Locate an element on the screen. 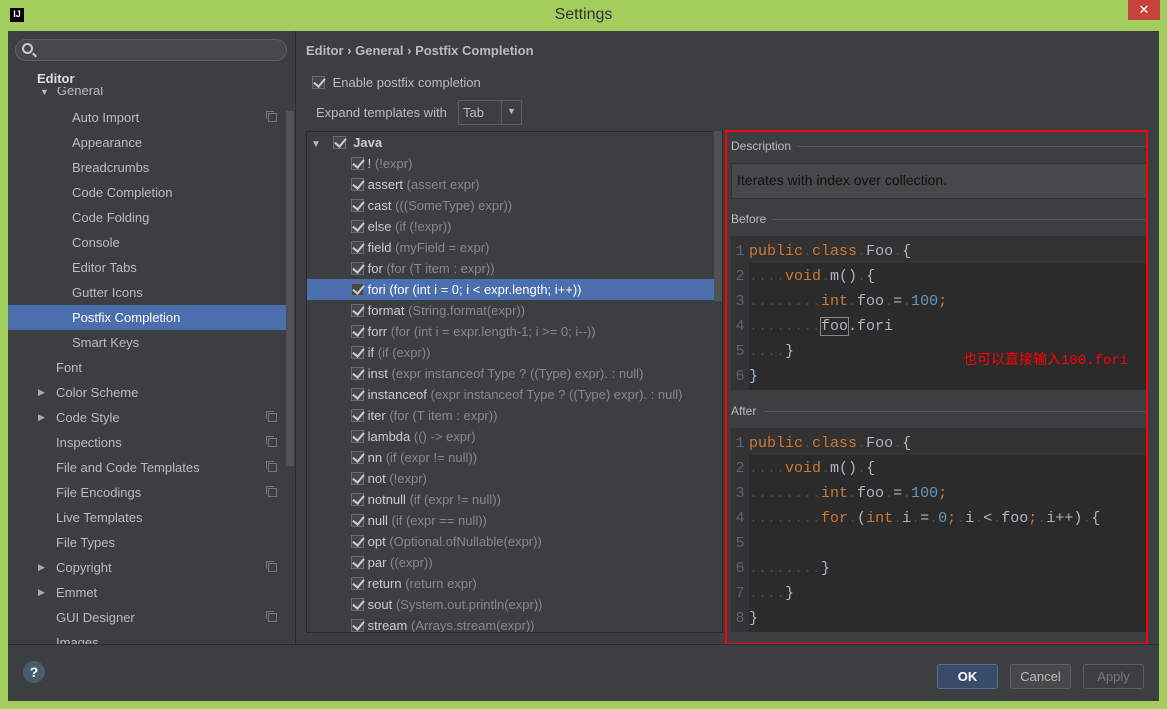  template-row: notnull (if (expr != null)) is located at coordinates (510, 499).